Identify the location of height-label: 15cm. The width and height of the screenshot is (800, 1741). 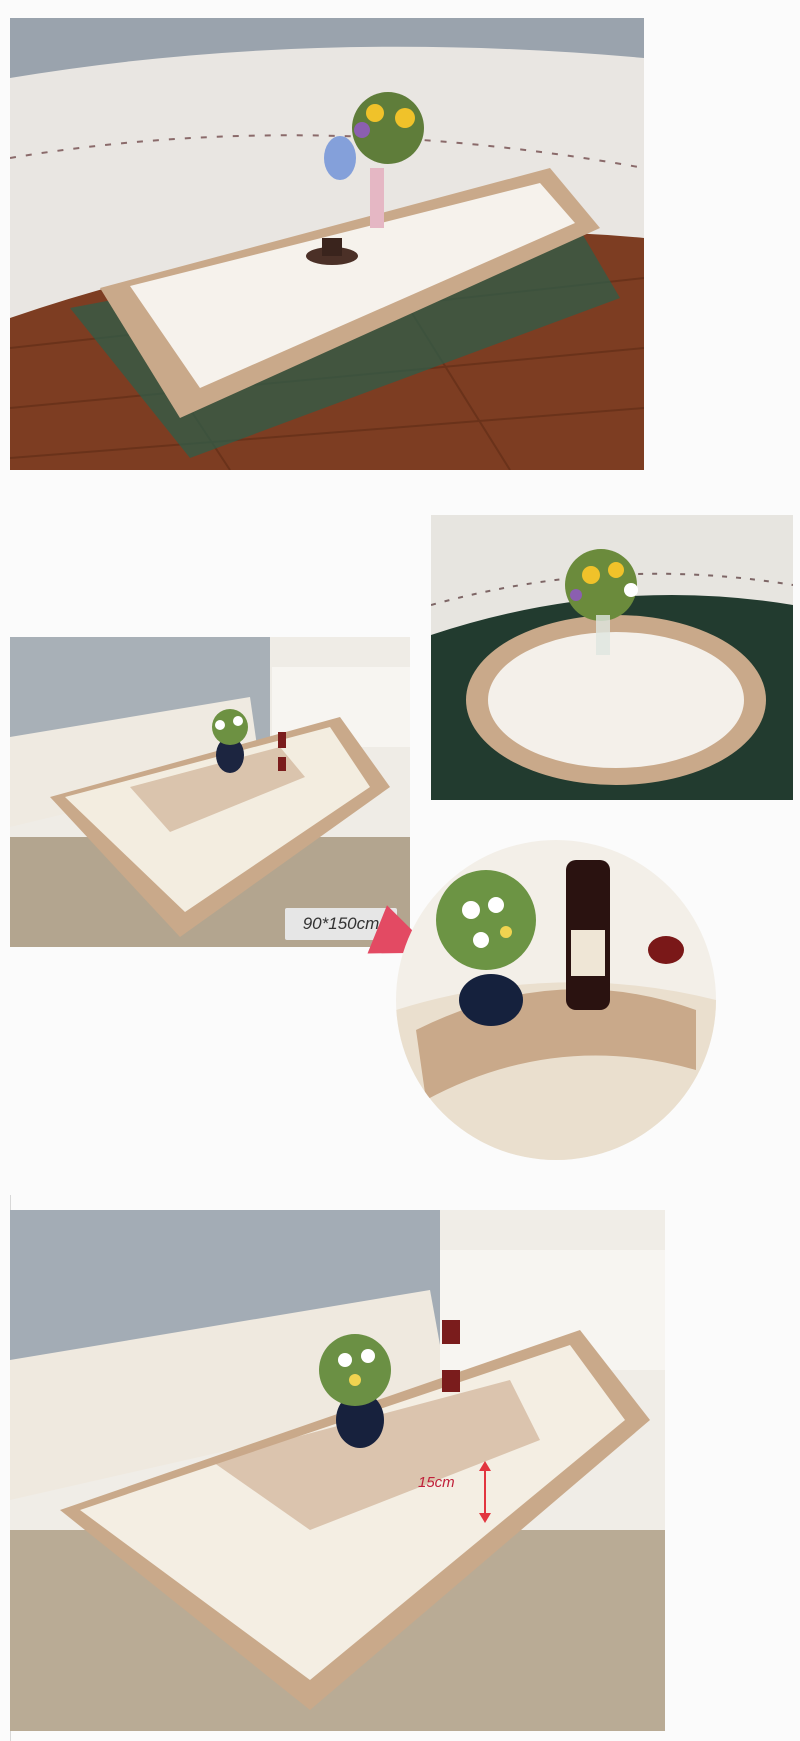
(436, 1482).